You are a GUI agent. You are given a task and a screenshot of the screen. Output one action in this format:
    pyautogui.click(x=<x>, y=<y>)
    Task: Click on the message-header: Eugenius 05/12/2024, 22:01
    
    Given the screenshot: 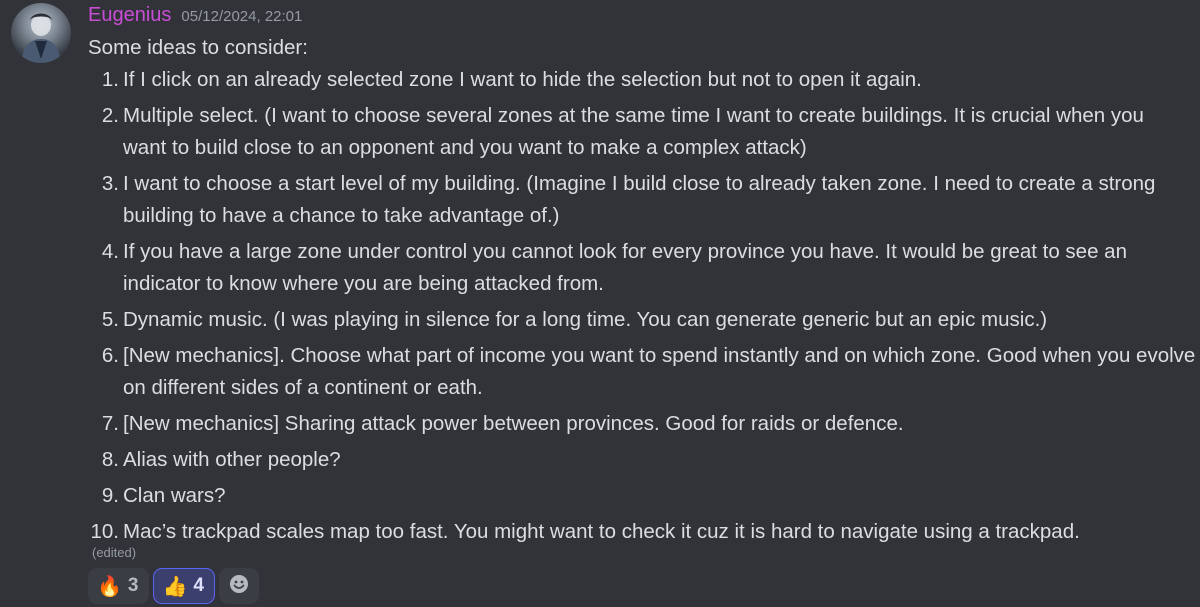 What is the action you would take?
    pyautogui.click(x=195, y=17)
    